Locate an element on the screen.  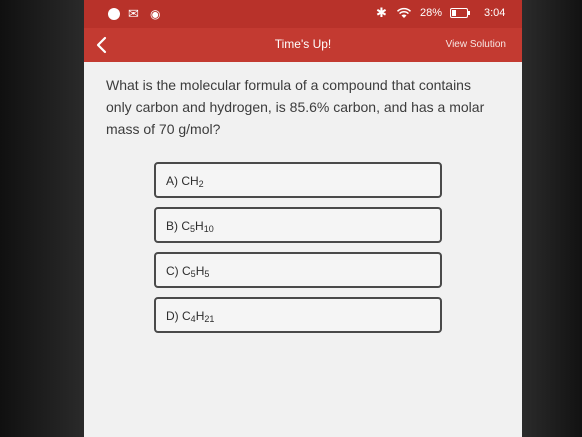
app-icon: ◉ is located at coordinates (155, 14).